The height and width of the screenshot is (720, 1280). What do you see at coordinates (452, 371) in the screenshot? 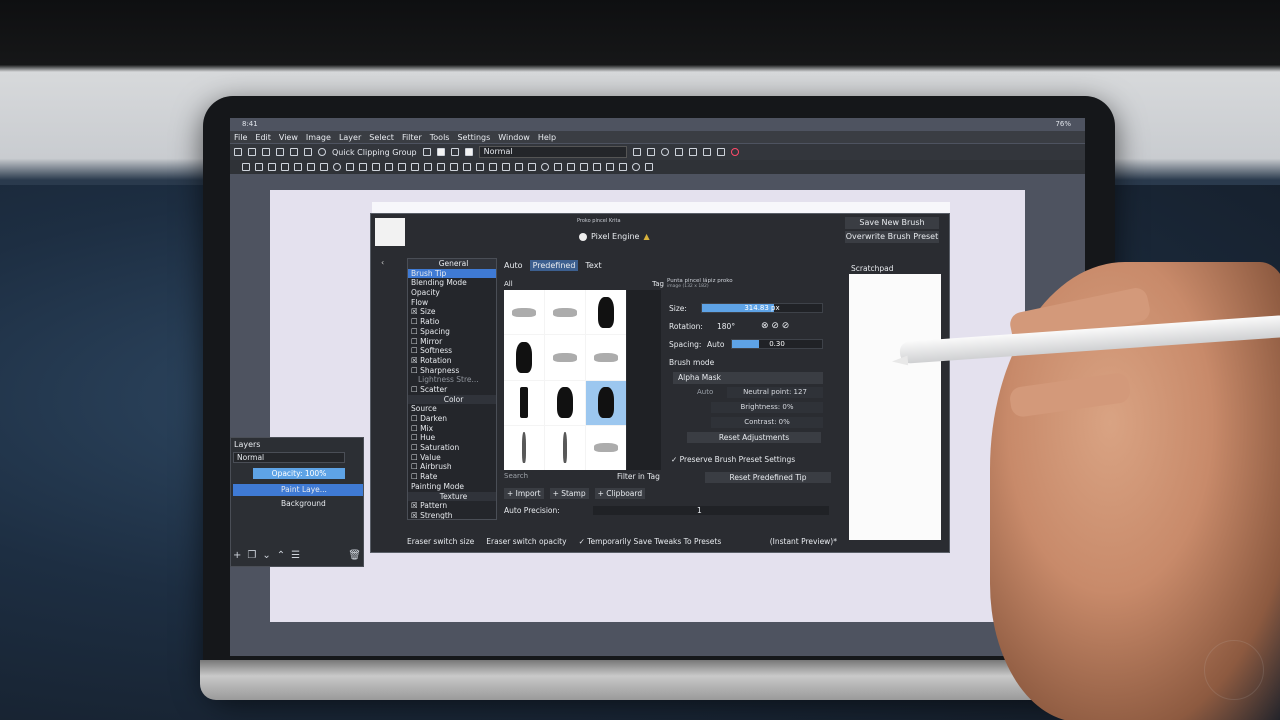
I see `brush-option-item: ☐ Sharpness` at bounding box center [452, 371].